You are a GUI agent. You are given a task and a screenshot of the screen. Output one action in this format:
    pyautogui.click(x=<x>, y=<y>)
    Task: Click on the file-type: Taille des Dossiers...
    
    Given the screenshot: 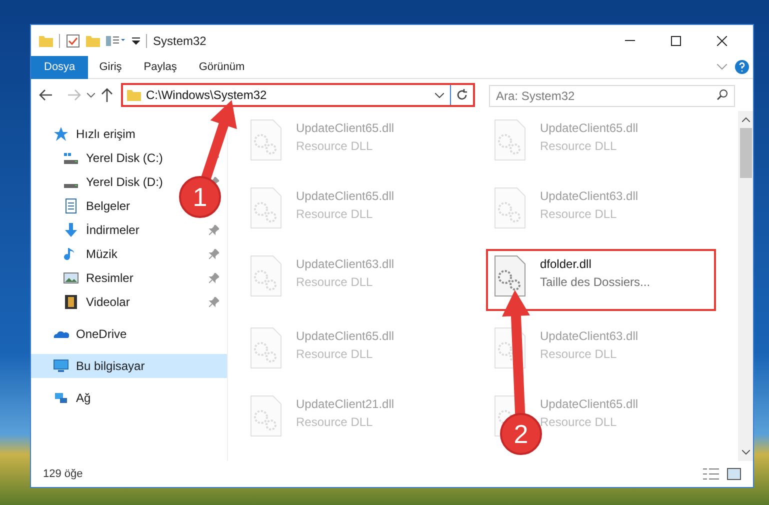 What is the action you would take?
    pyautogui.click(x=595, y=282)
    